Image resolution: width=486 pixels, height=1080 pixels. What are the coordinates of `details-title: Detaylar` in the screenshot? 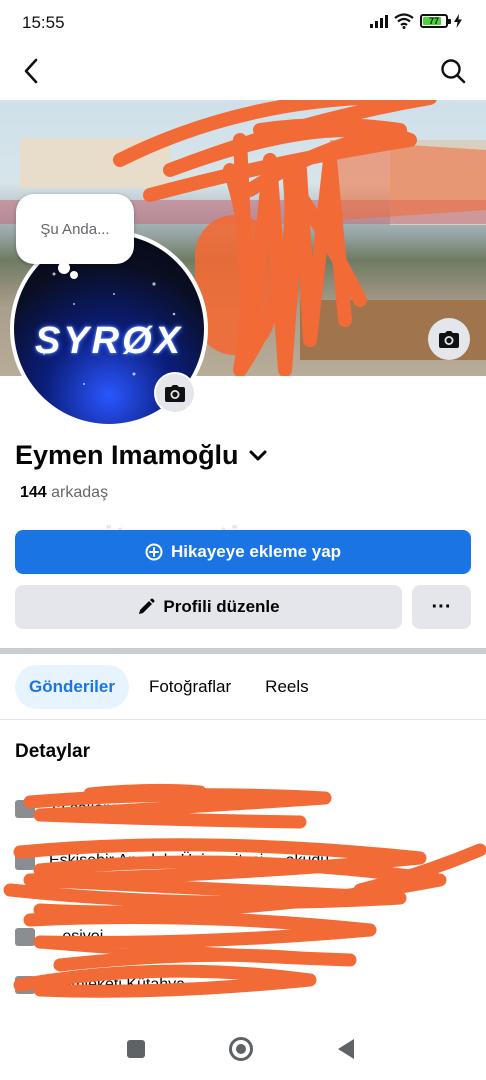 It's located at (52, 751).